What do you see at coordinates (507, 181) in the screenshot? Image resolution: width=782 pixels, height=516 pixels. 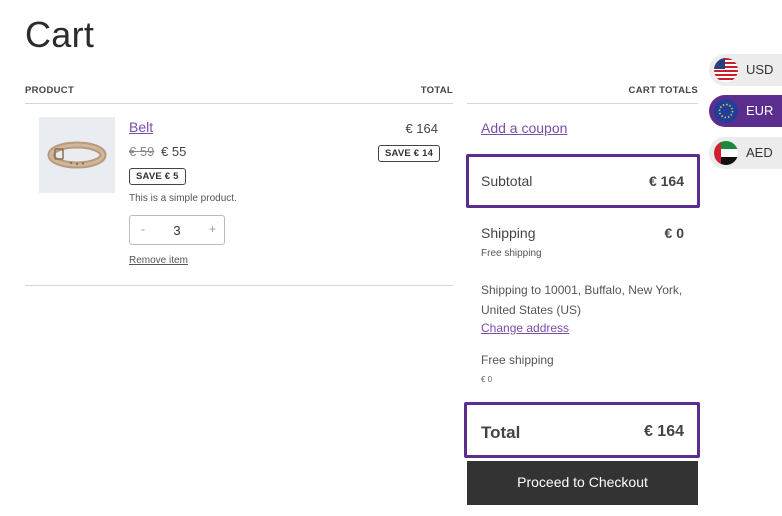 I see `subtotal-label: Subtotal` at bounding box center [507, 181].